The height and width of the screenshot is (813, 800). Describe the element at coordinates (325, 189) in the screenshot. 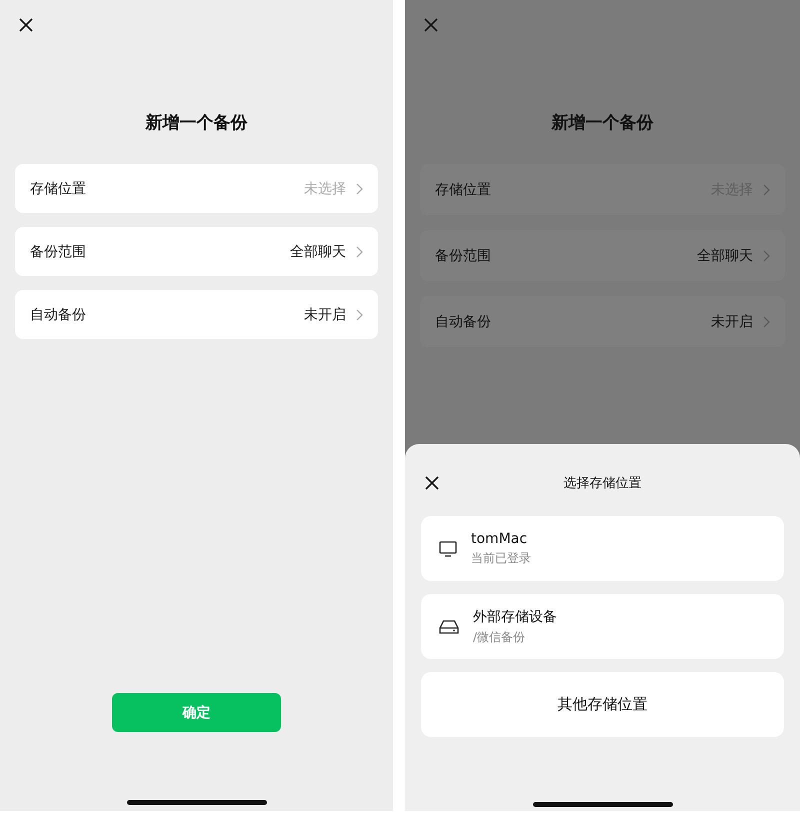

I see `row-value: 未选择` at that location.